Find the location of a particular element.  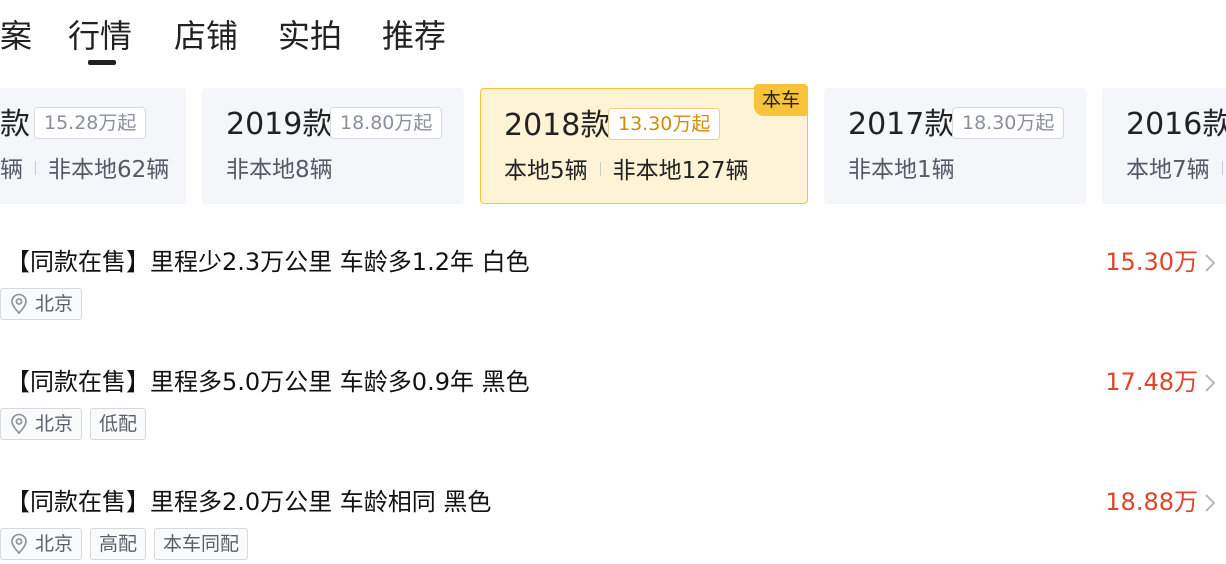

listing-tags: 北京 is located at coordinates (41, 304).